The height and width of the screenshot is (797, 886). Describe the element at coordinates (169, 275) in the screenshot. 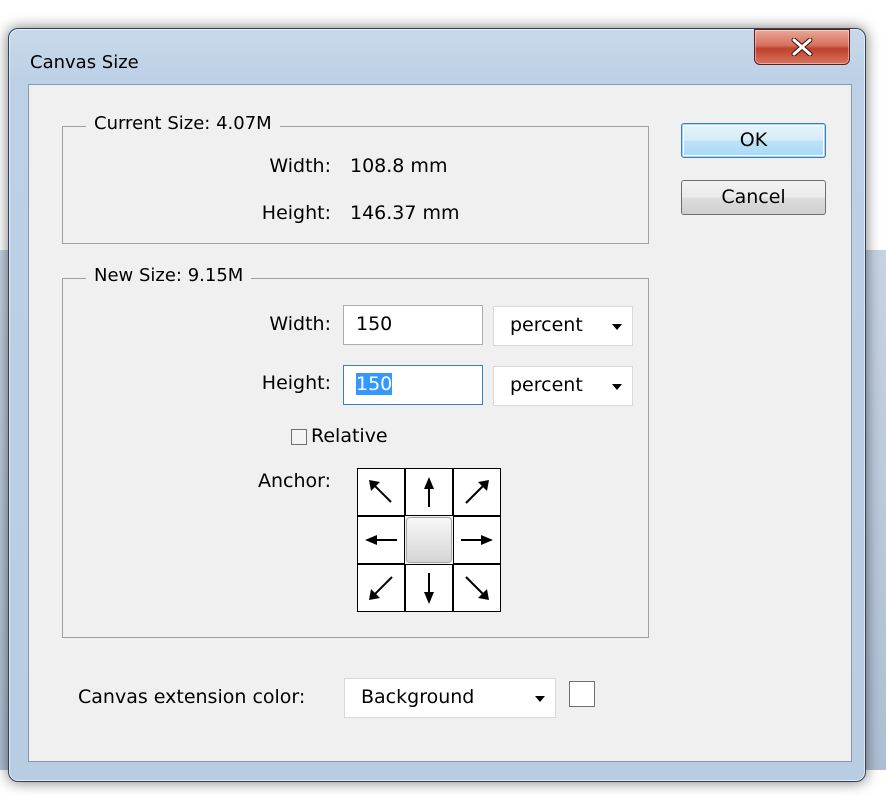

I see `new-size-legend: New Size: 9.15M` at that location.